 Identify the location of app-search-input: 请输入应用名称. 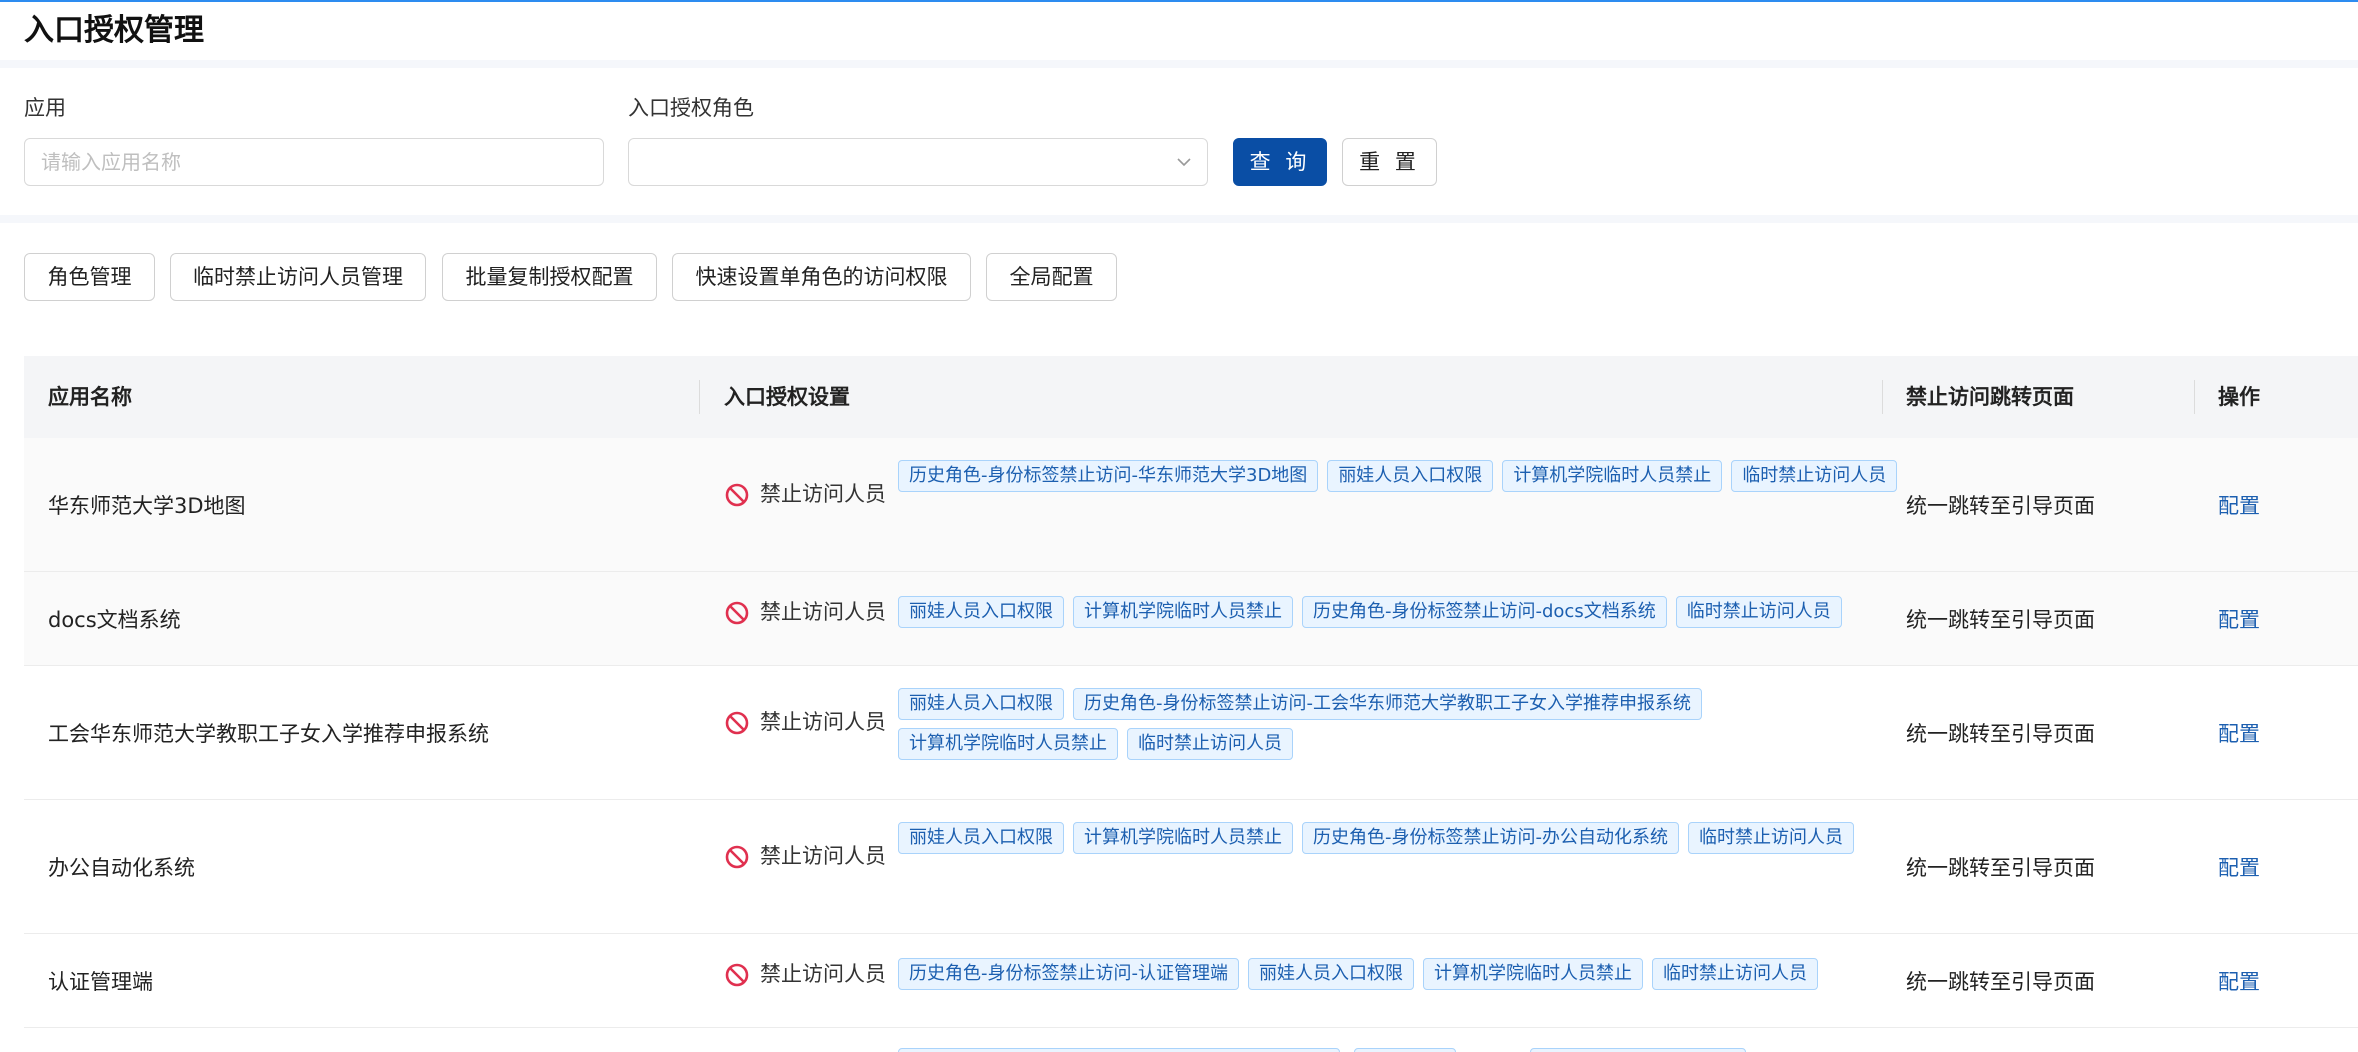
(314, 162).